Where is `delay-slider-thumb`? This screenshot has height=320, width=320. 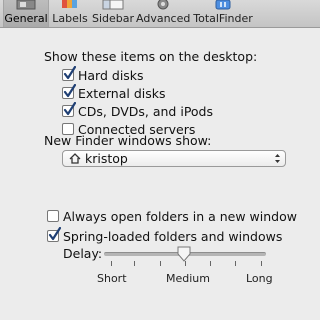 delay-slider-thumb is located at coordinates (184, 254).